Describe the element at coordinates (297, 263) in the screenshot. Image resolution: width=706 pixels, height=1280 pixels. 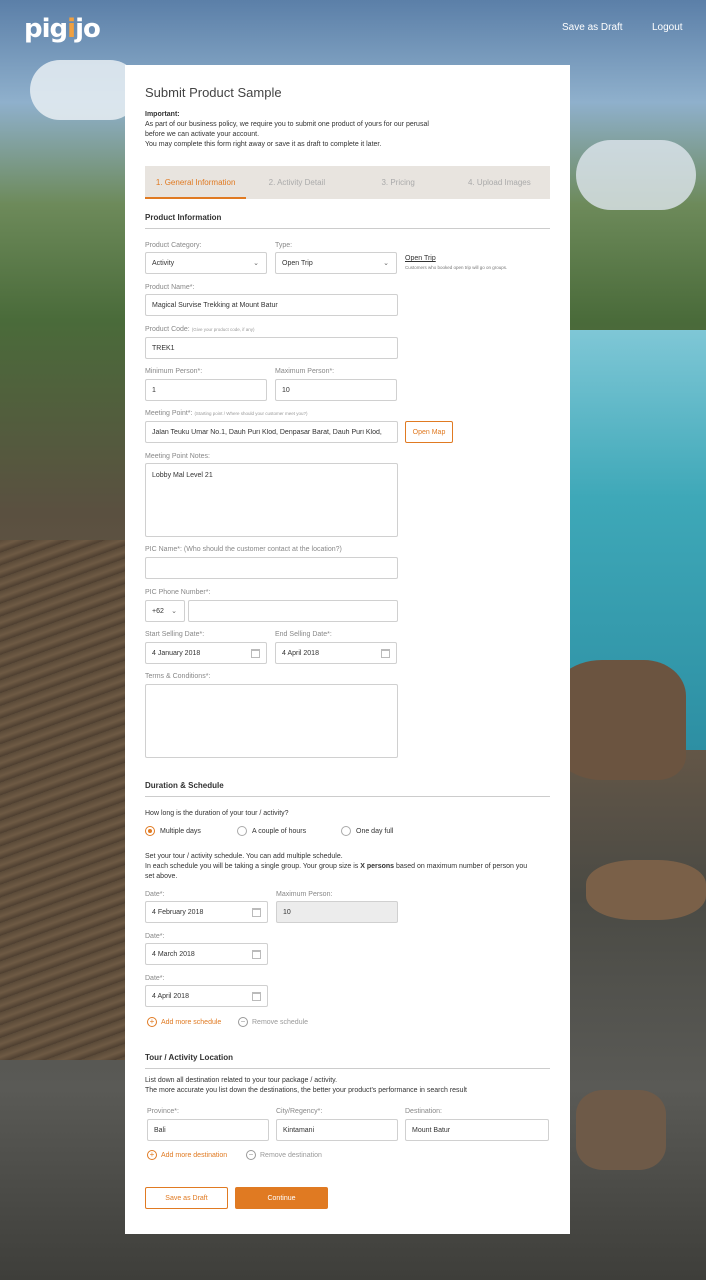
I see `type-value: Open Trip` at that location.